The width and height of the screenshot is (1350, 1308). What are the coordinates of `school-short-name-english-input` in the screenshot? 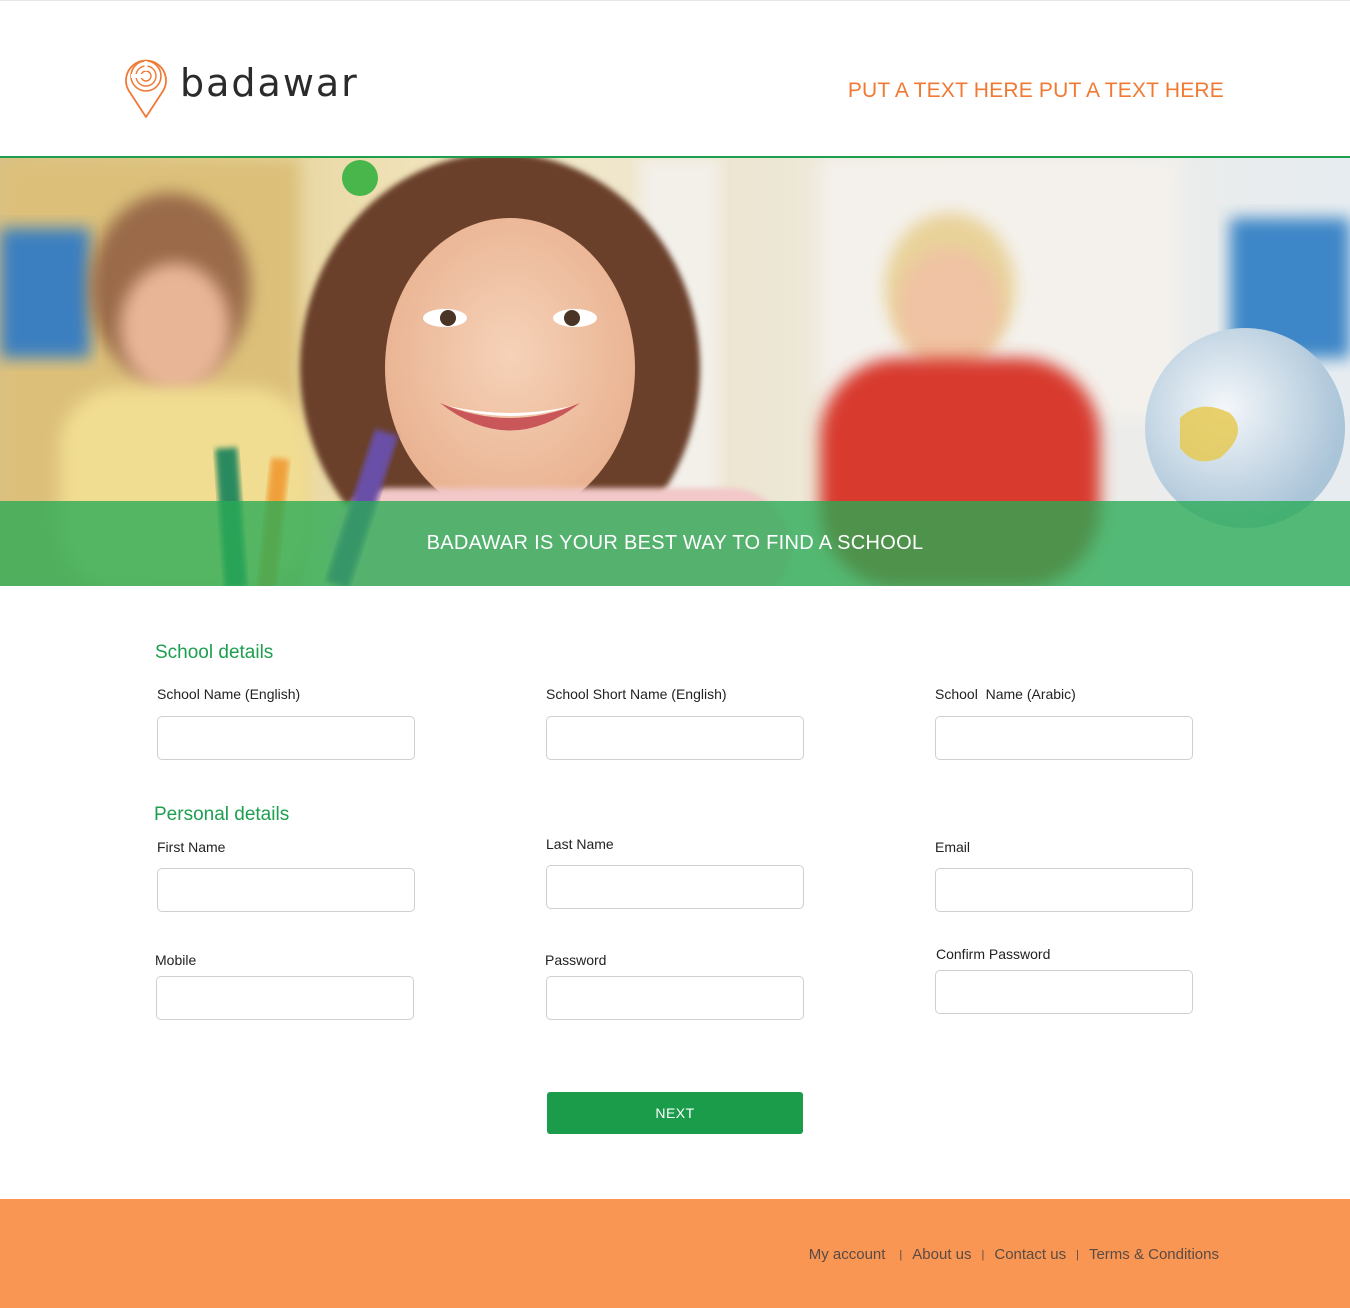 It's located at (675, 738).